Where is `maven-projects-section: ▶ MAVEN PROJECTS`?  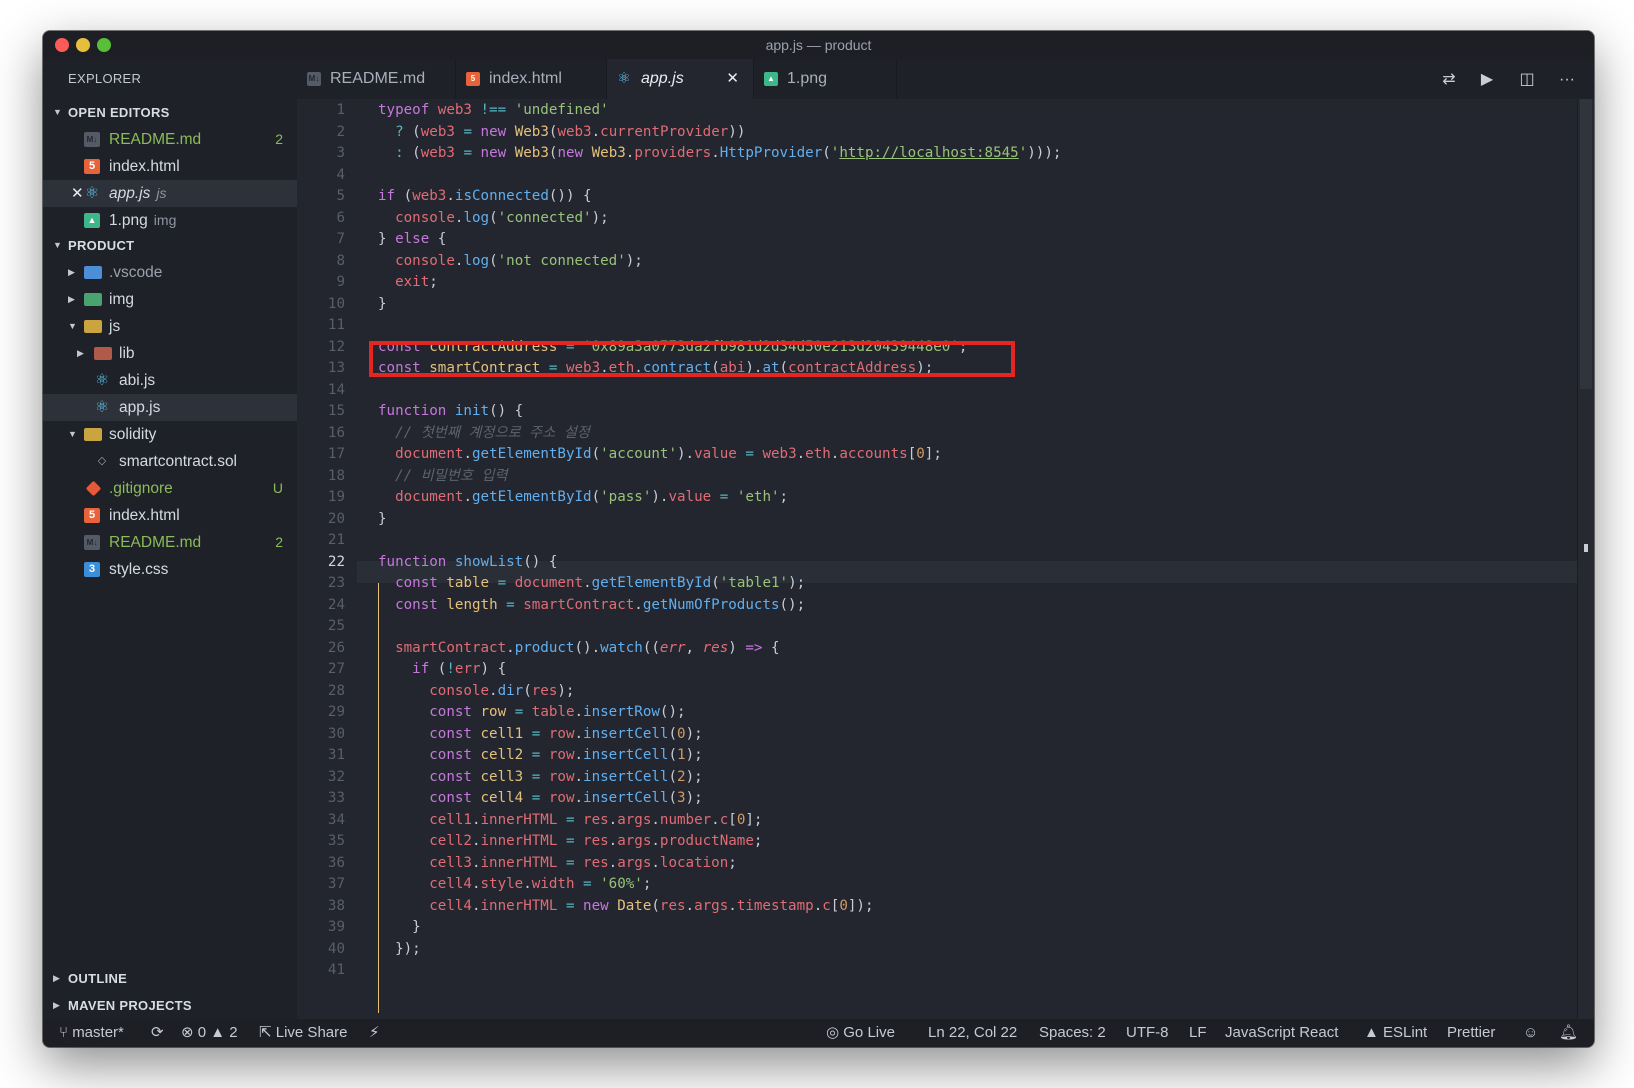 maven-projects-section: ▶ MAVEN PROJECTS is located at coordinates (170, 1005).